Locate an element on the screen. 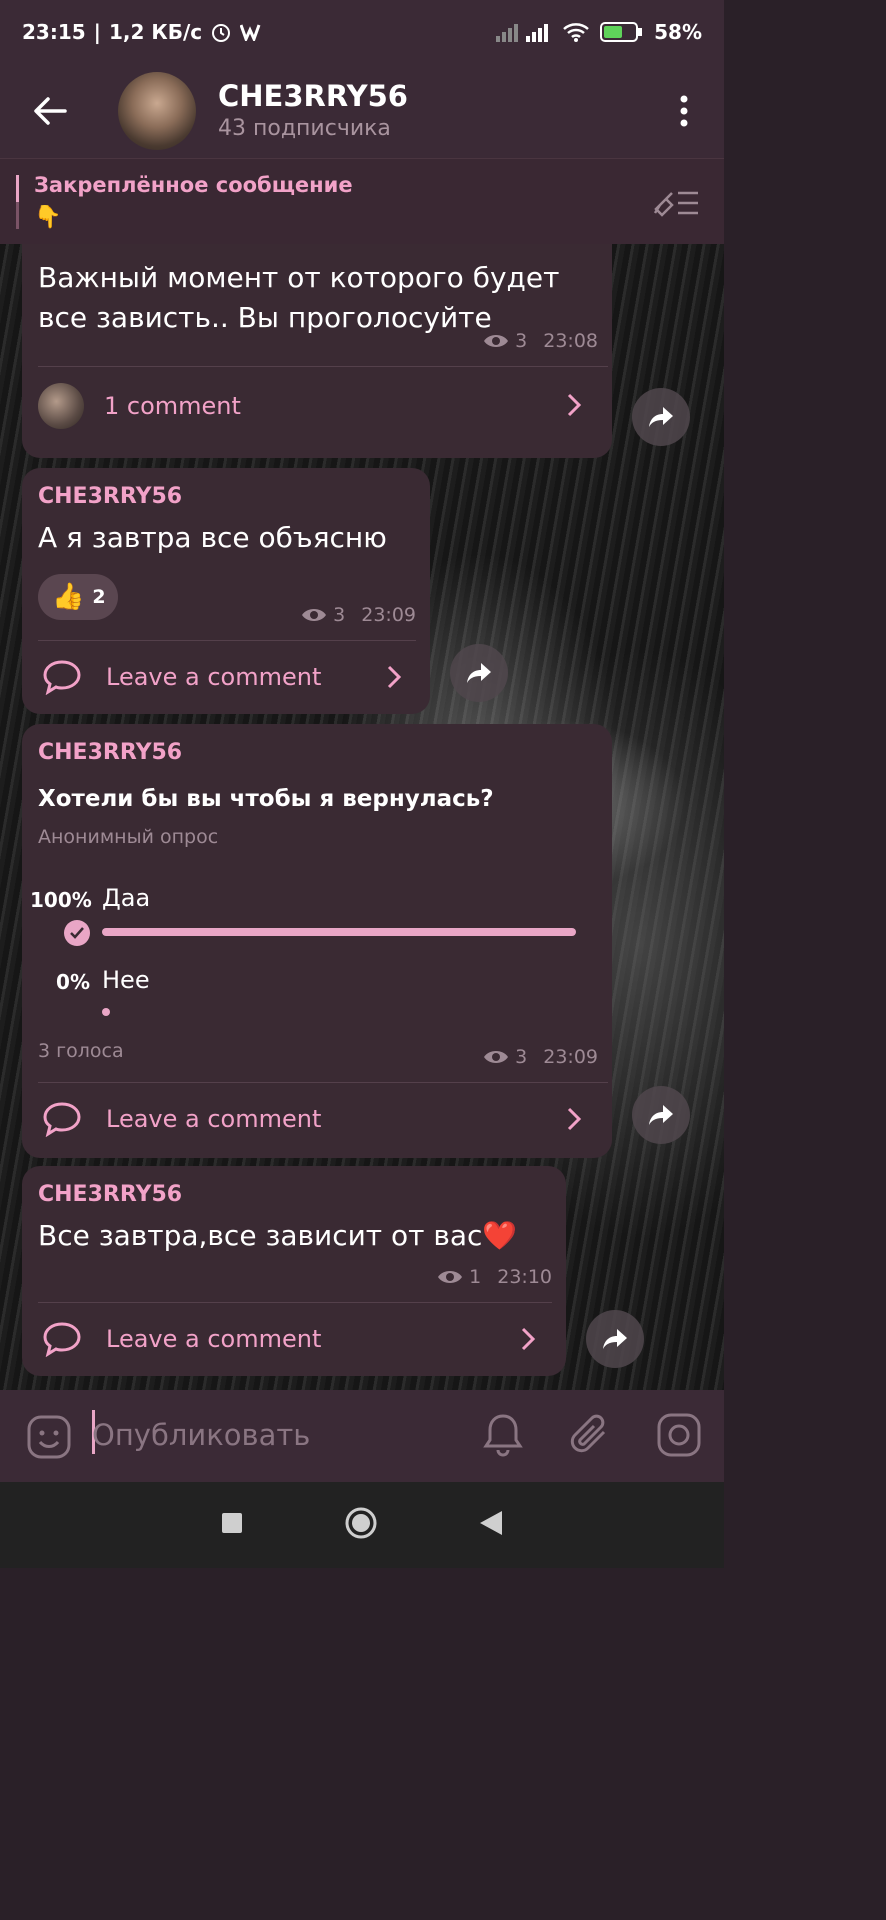 This screenshot has width=886, height=1920. recents-button is located at coordinates (232, 1525).